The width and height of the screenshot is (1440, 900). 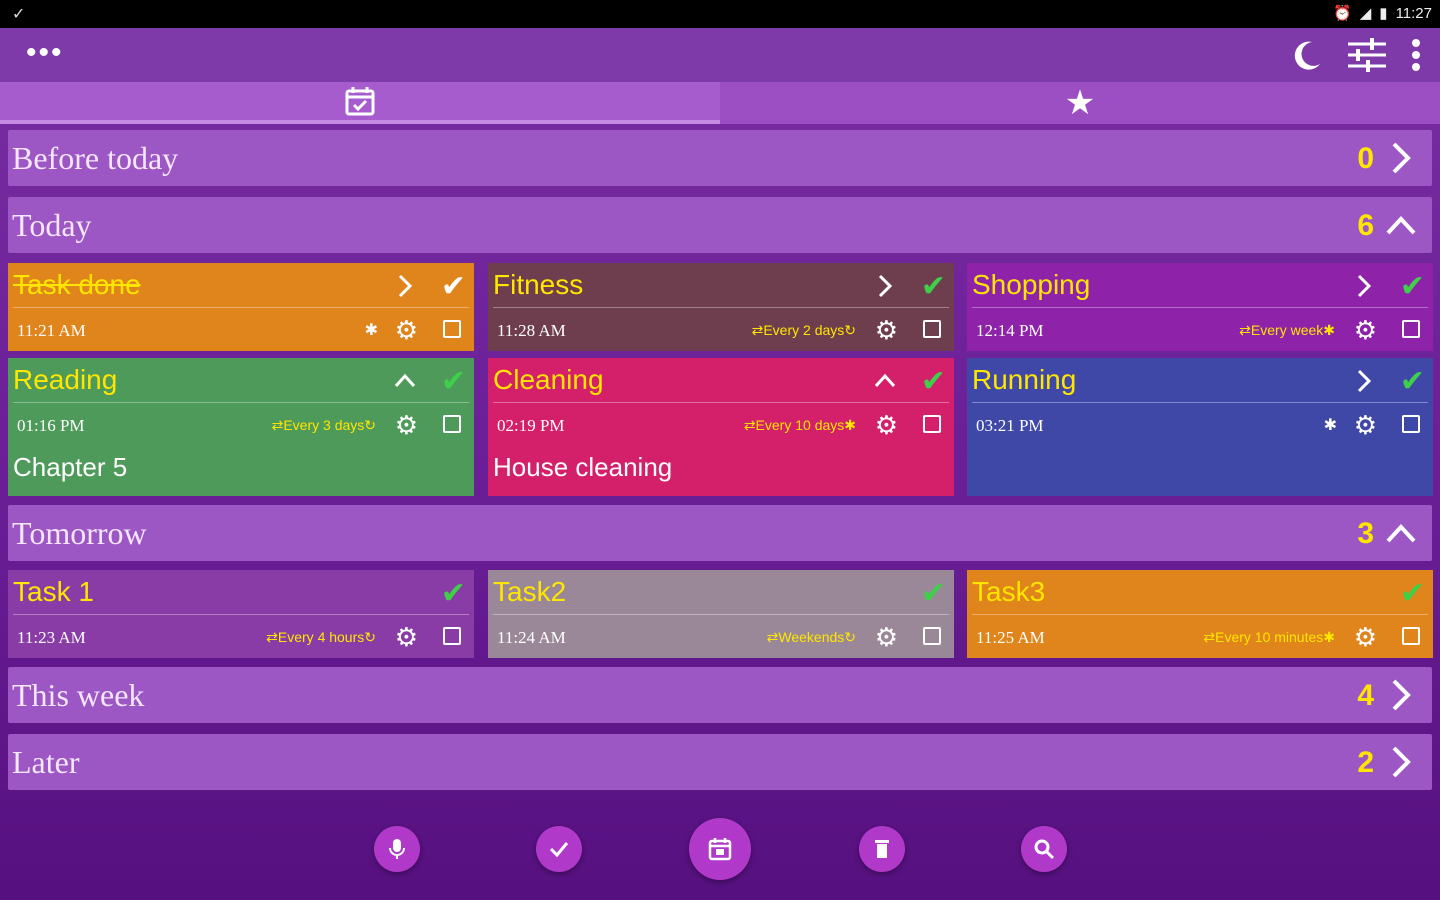 I want to click on task-card: Shopping ✔ 12:14 PM ⇄Every week✱ ⚙, so click(x=1200, y=307).